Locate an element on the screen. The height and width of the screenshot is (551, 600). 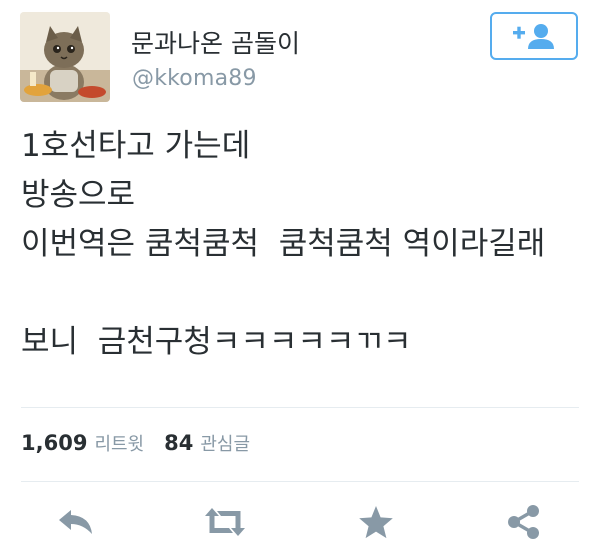
tweet-line: 보니 금천구청ㅋㅋㅋㅋㅋㄲㅋ is located at coordinates (216, 342).